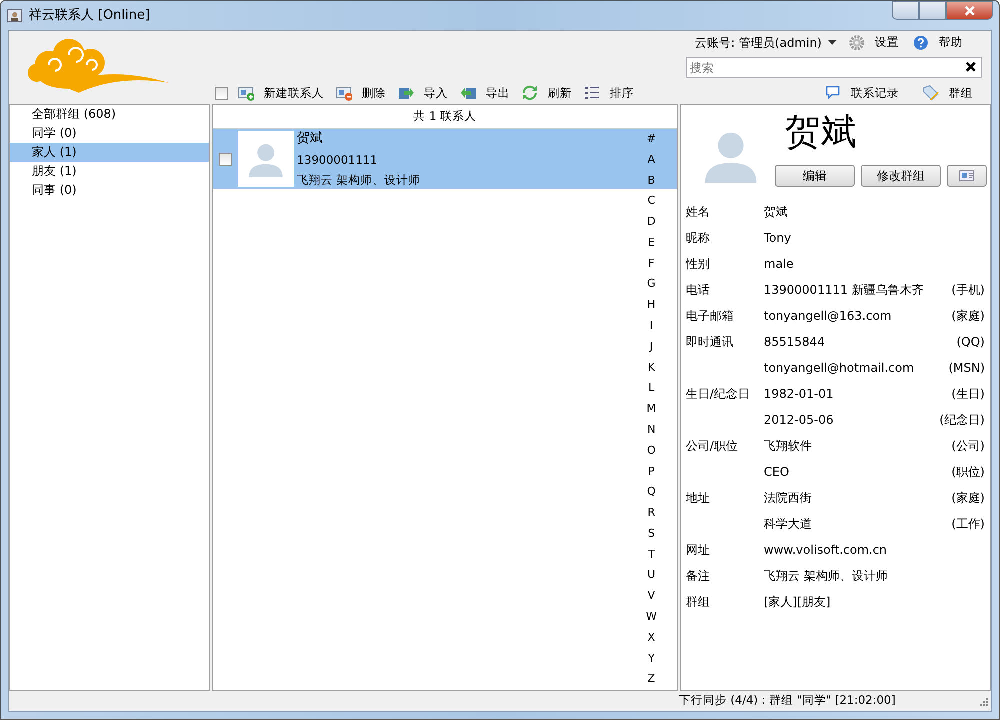 This screenshot has width=1000, height=720. Describe the element at coordinates (592, 93) in the screenshot. I see `sort-icon` at that location.